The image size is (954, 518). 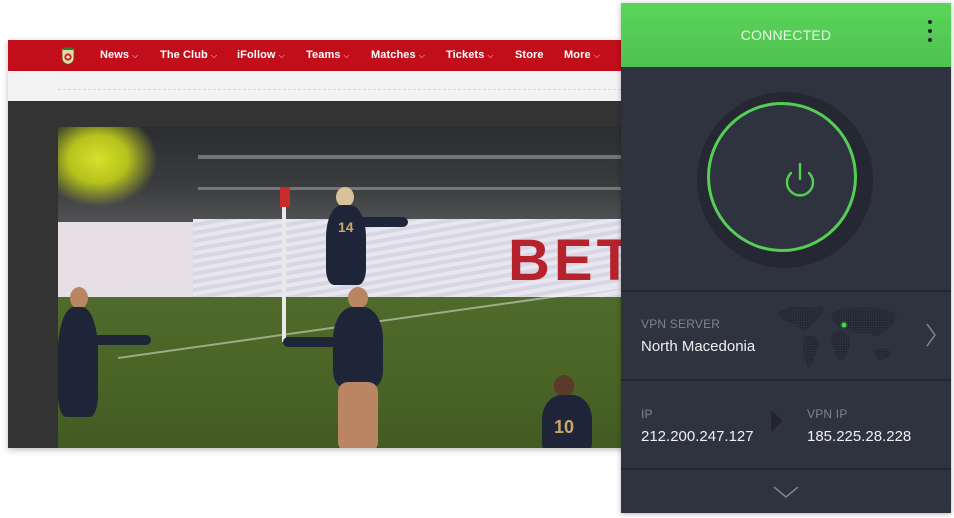 What do you see at coordinates (827, 414) in the screenshot?
I see `vpn-ip-label: VPN IP` at bounding box center [827, 414].